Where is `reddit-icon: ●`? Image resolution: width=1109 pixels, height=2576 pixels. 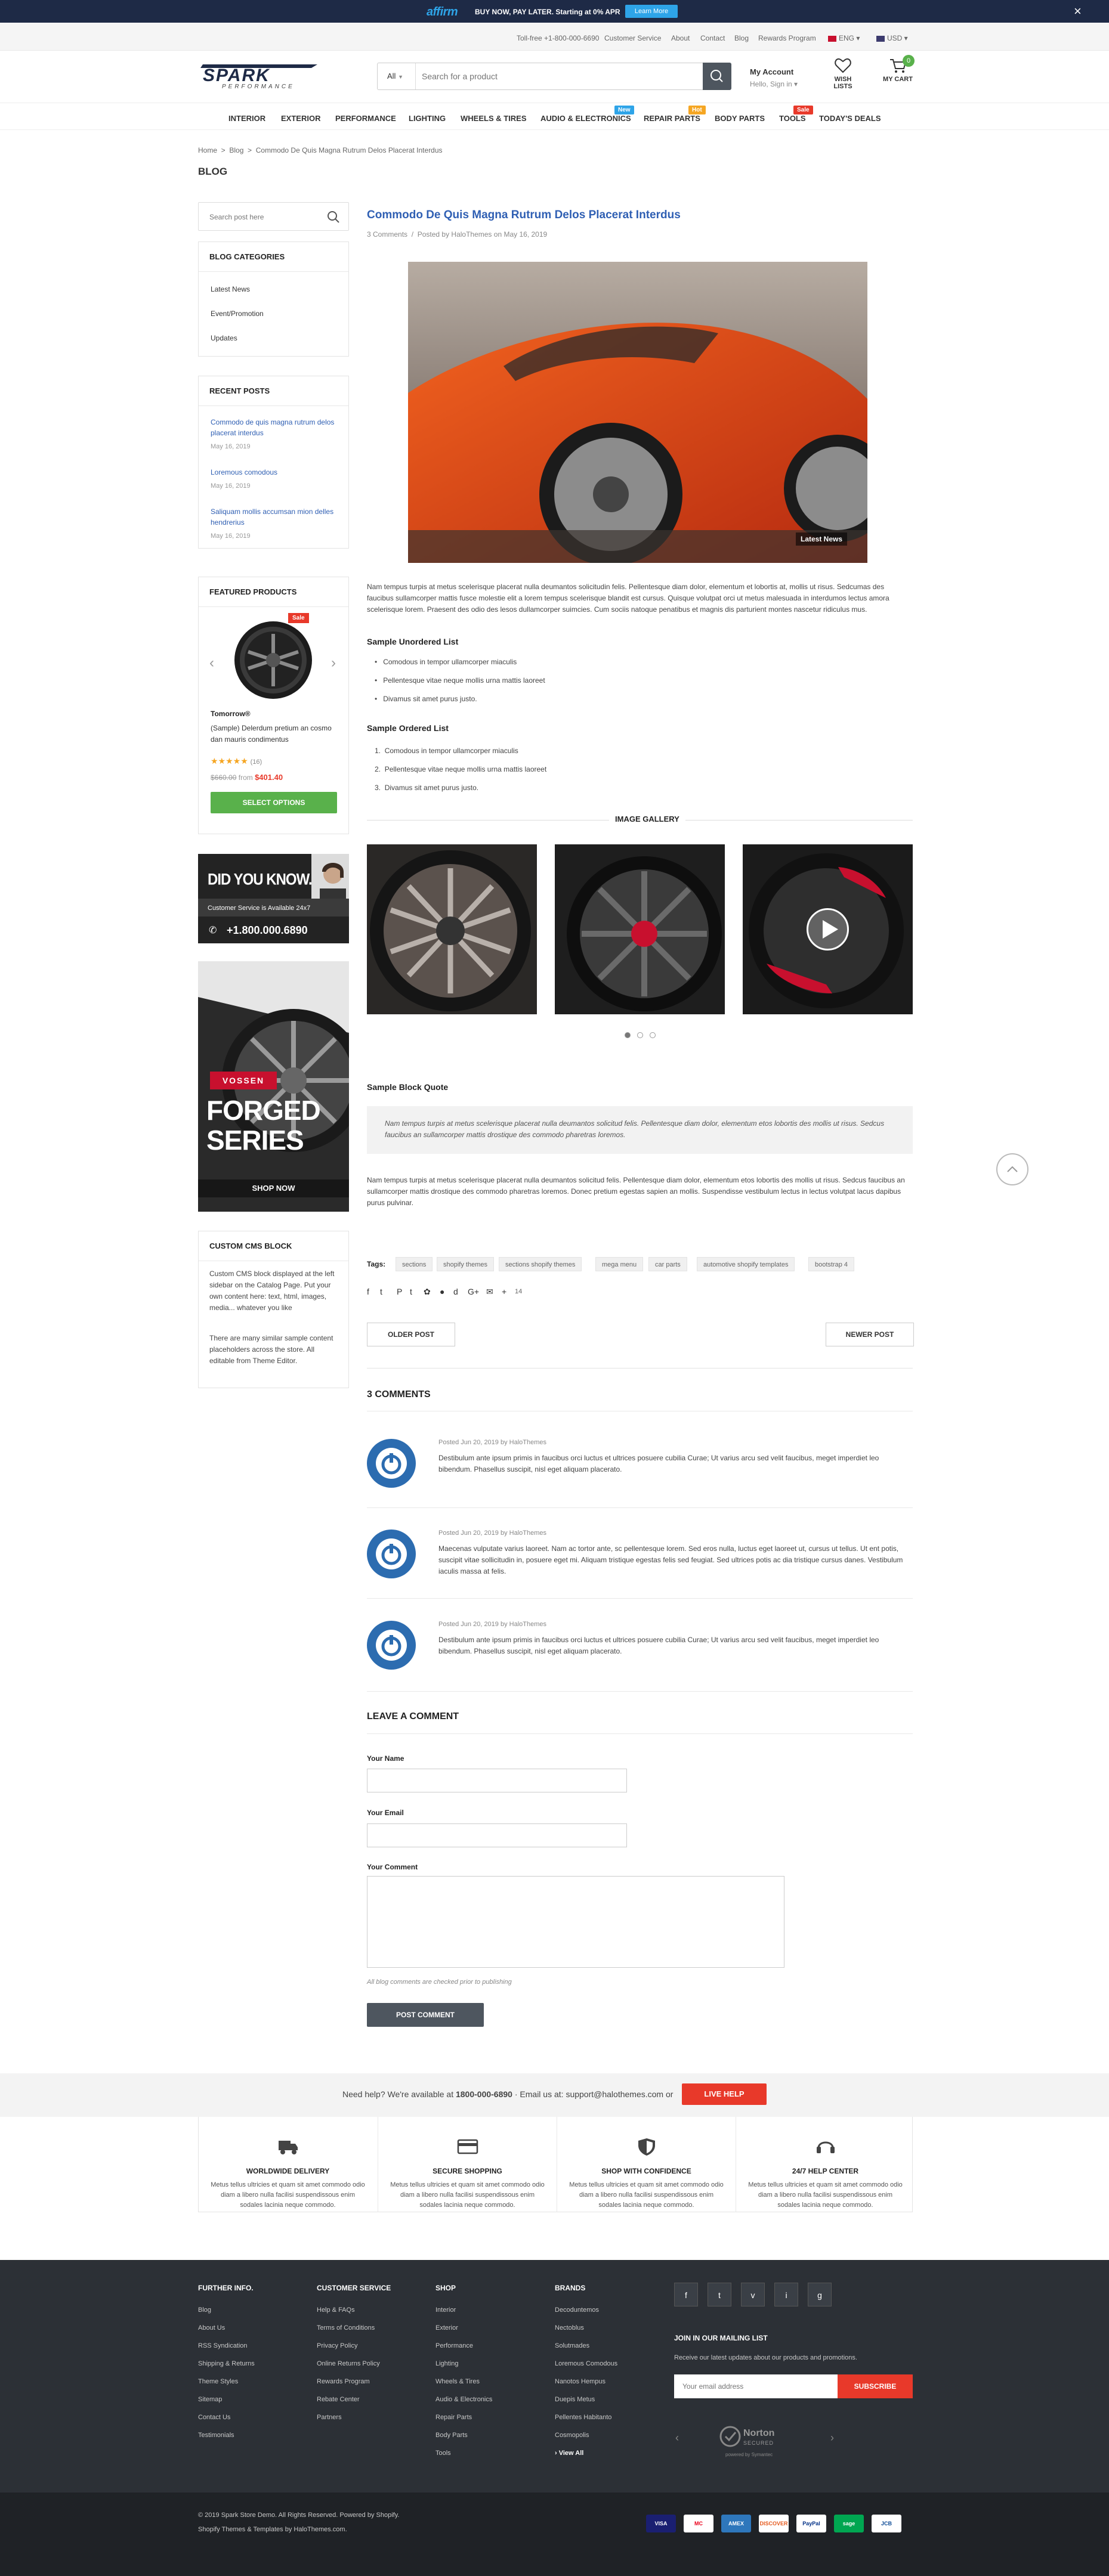
reddit-icon: ● is located at coordinates (442, 1292).